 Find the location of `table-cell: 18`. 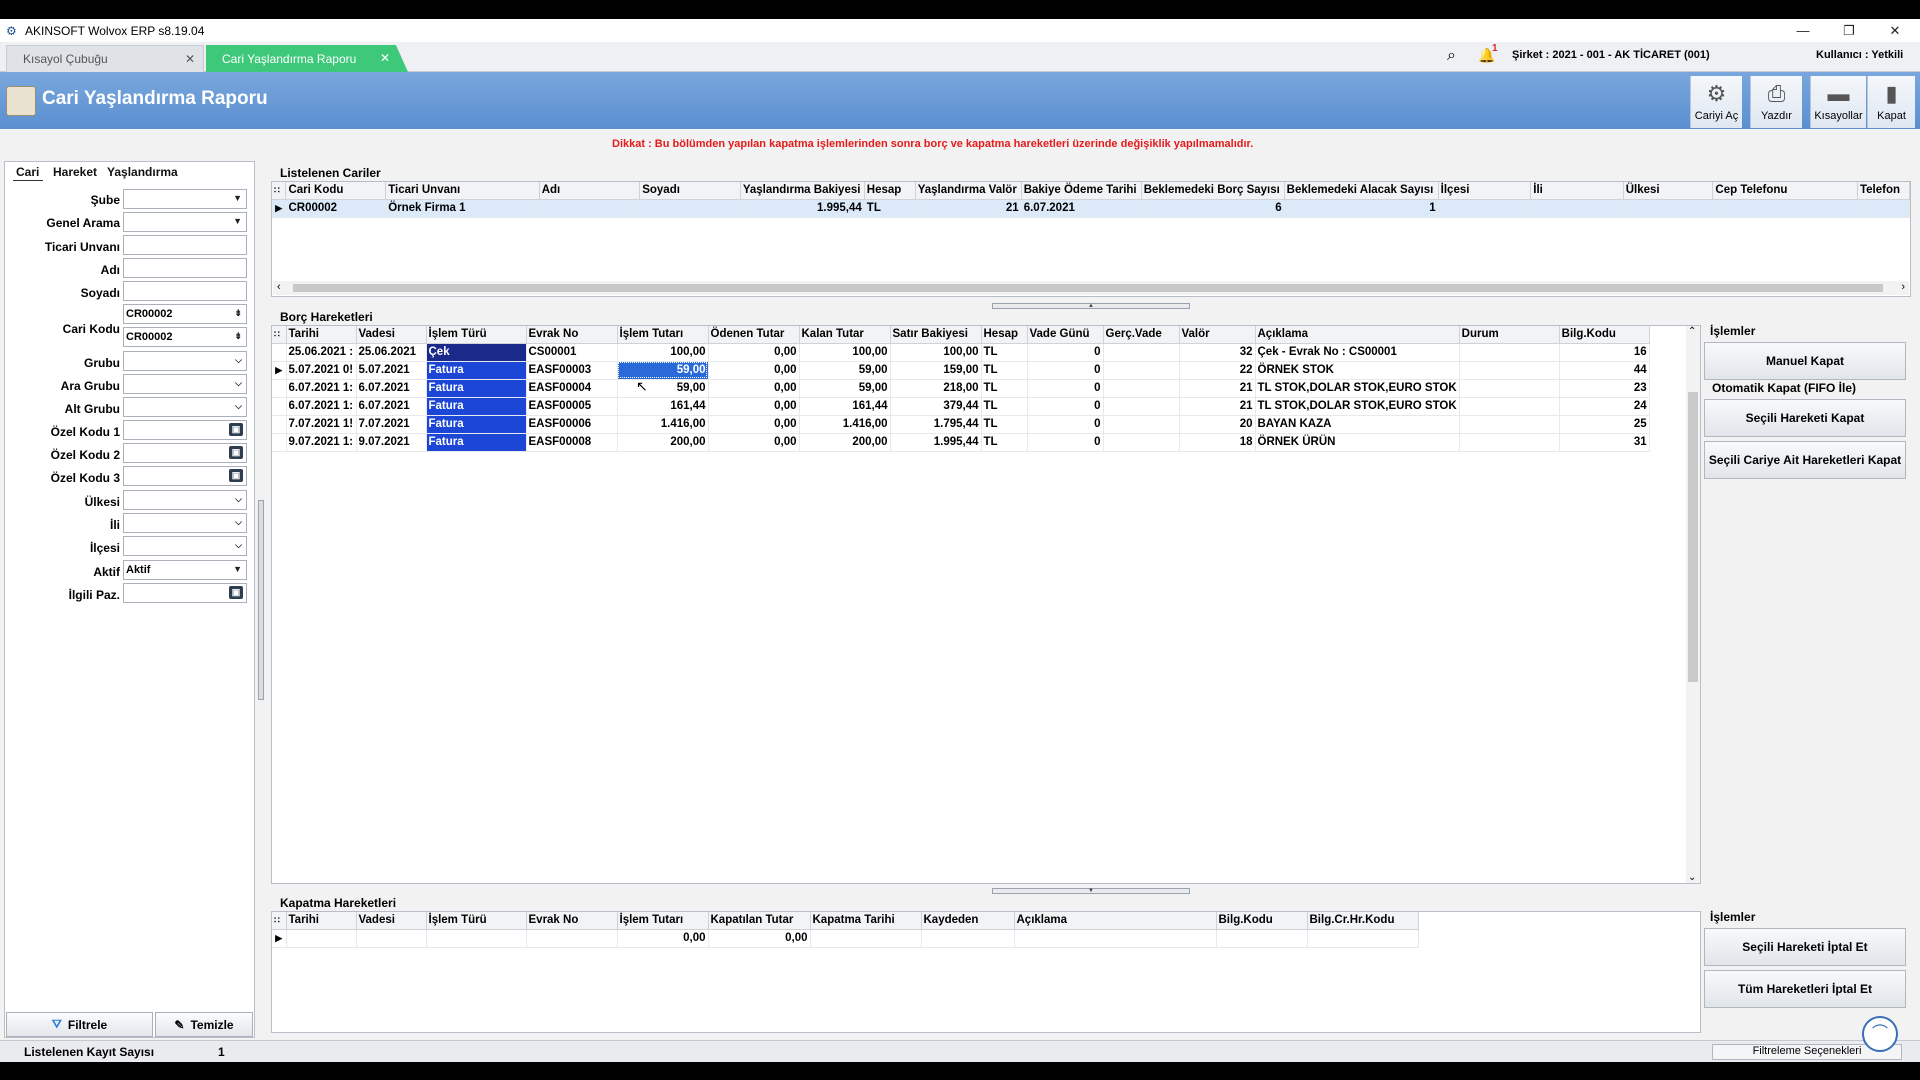

table-cell: 18 is located at coordinates (1217, 442).